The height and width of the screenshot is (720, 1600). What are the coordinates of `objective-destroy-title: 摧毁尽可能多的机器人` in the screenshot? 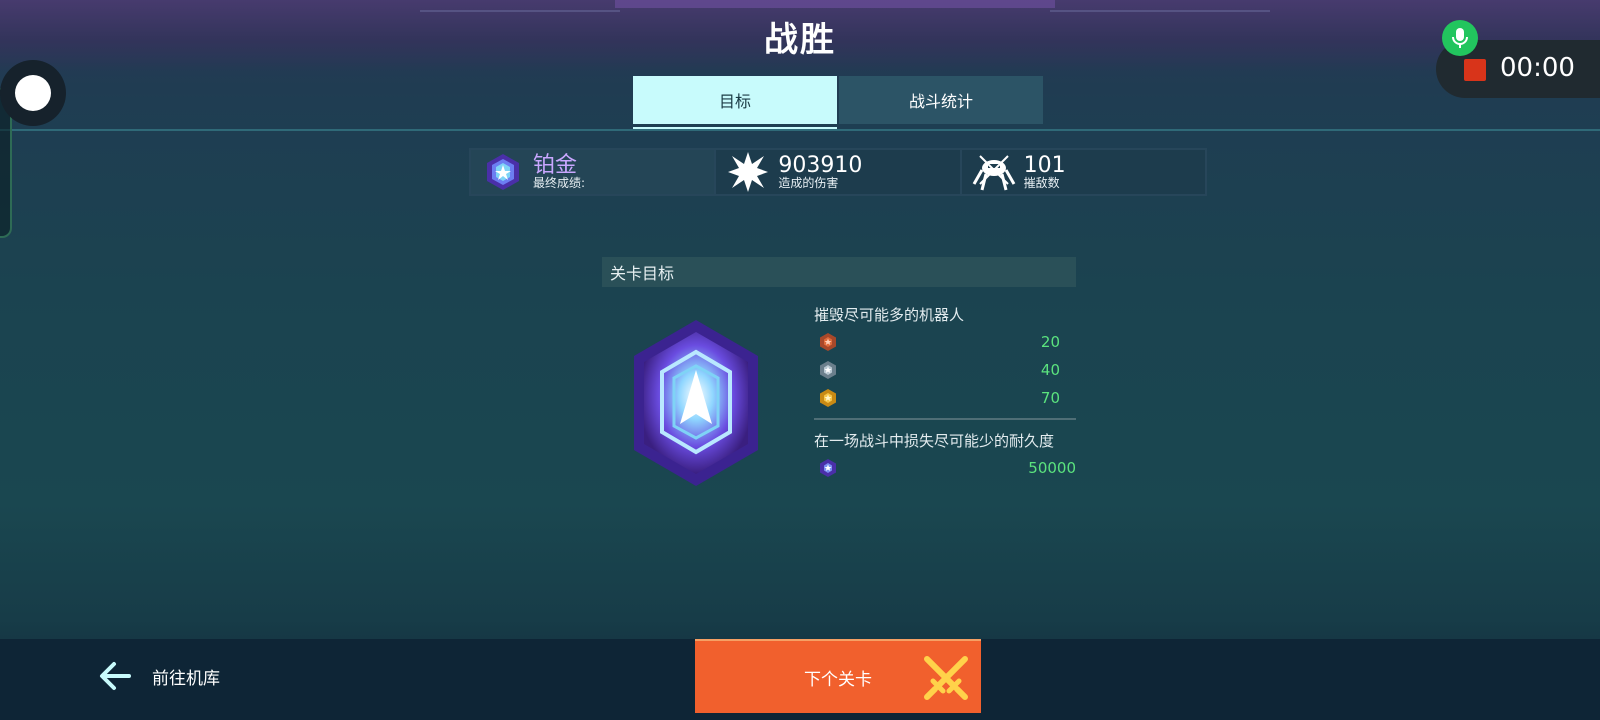 It's located at (889, 314).